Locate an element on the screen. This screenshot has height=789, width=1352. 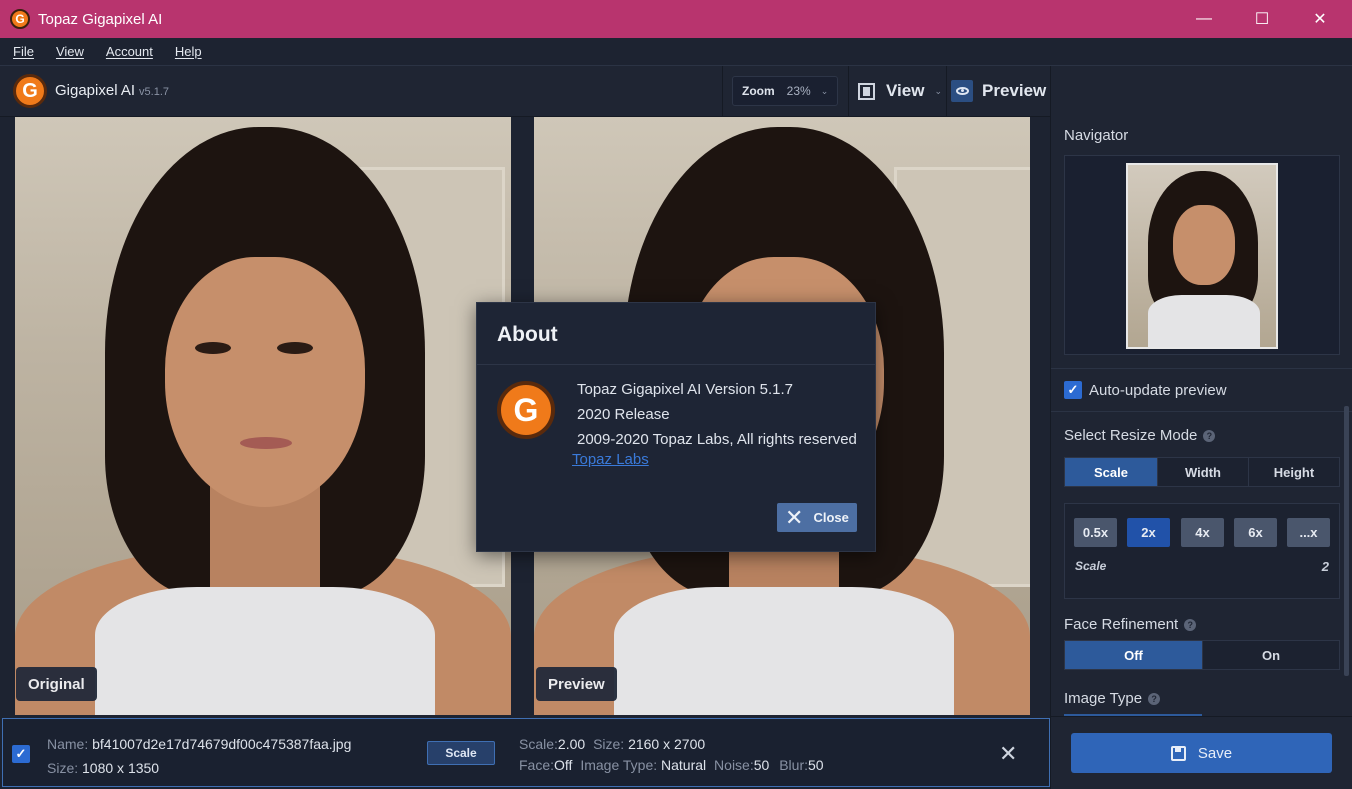
save-label: Save is located at coordinates (1215, 753).